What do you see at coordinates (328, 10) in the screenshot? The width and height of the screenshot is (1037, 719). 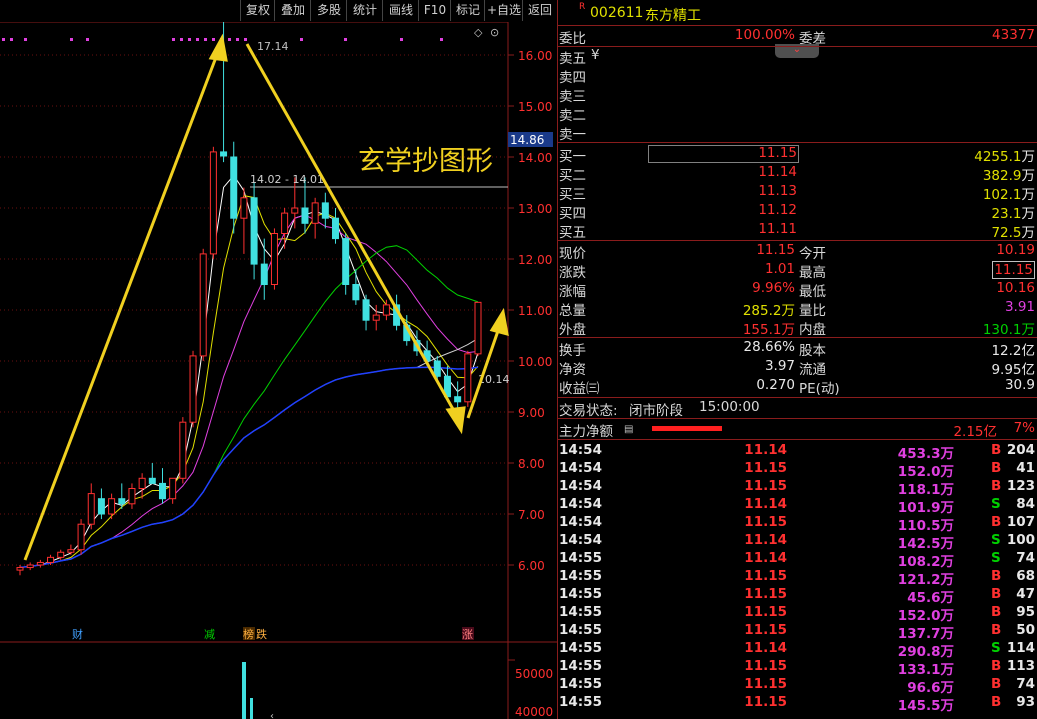 I see `multi-stock-button: 多股` at bounding box center [328, 10].